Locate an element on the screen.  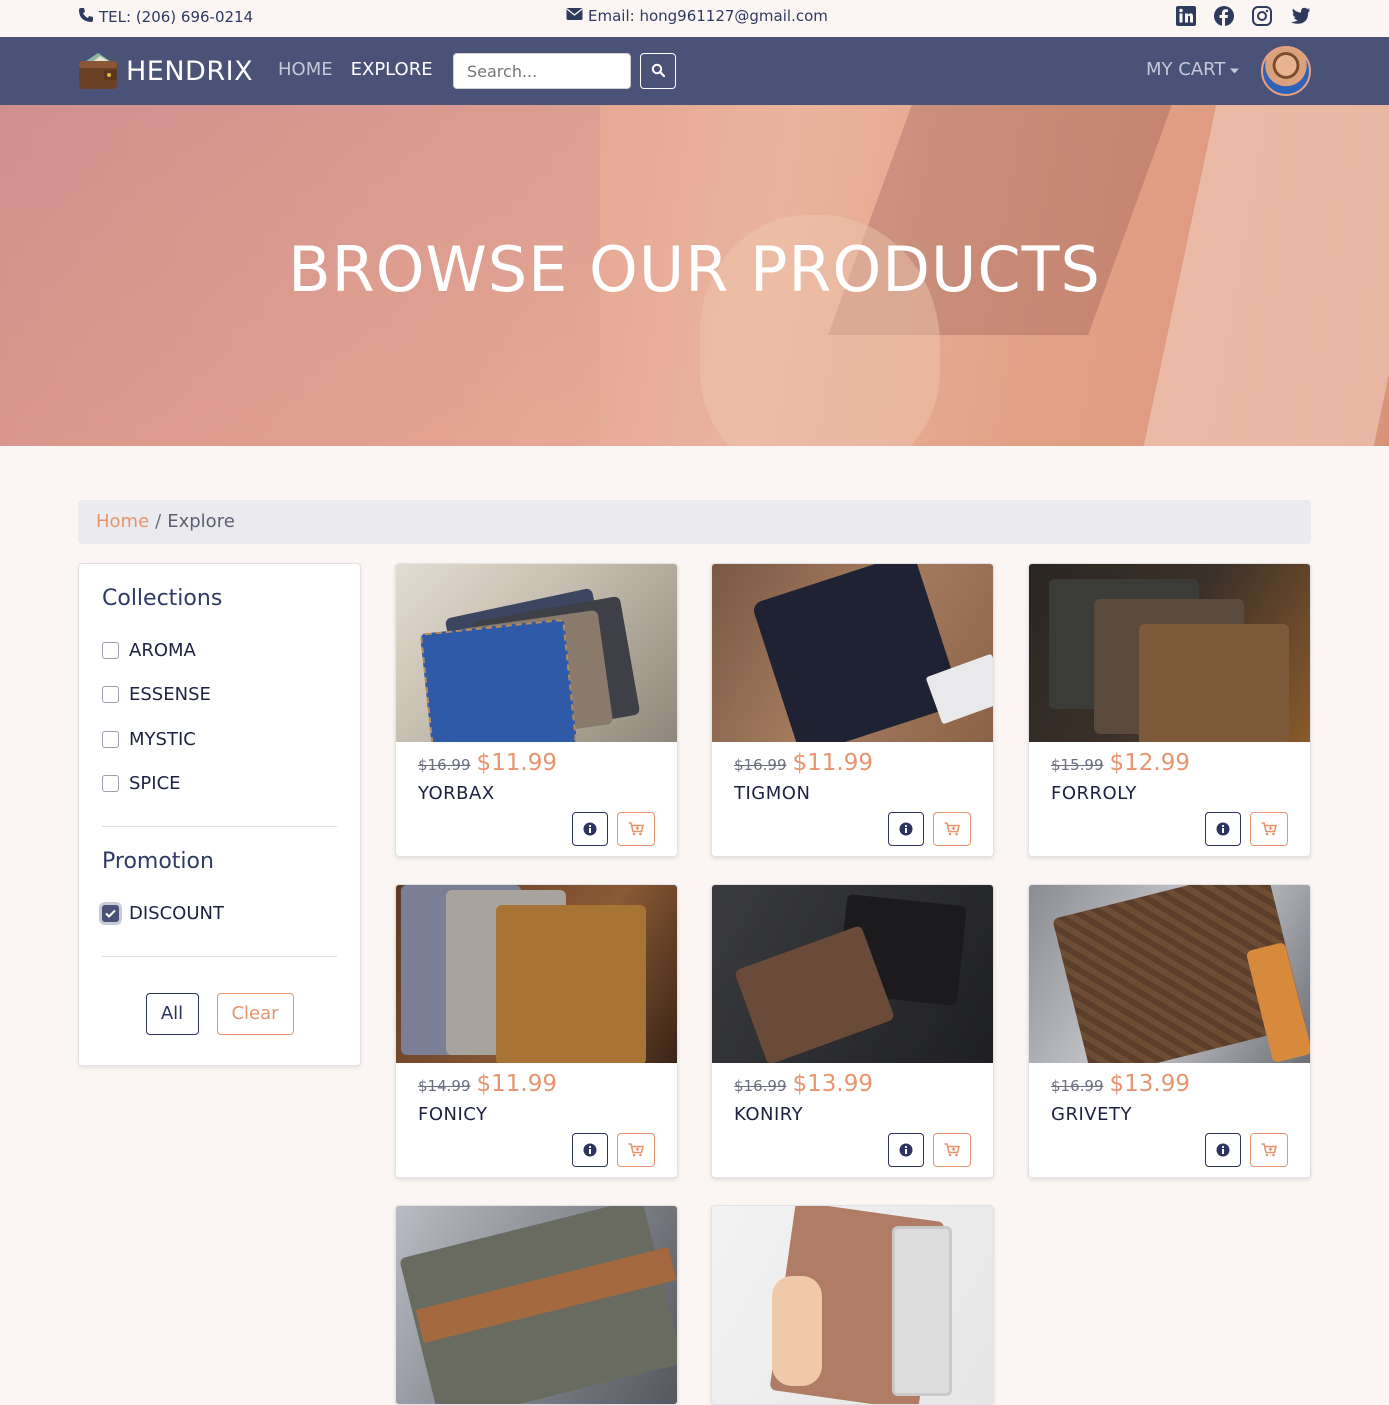
wallet-logo-icon is located at coordinates (98, 71).